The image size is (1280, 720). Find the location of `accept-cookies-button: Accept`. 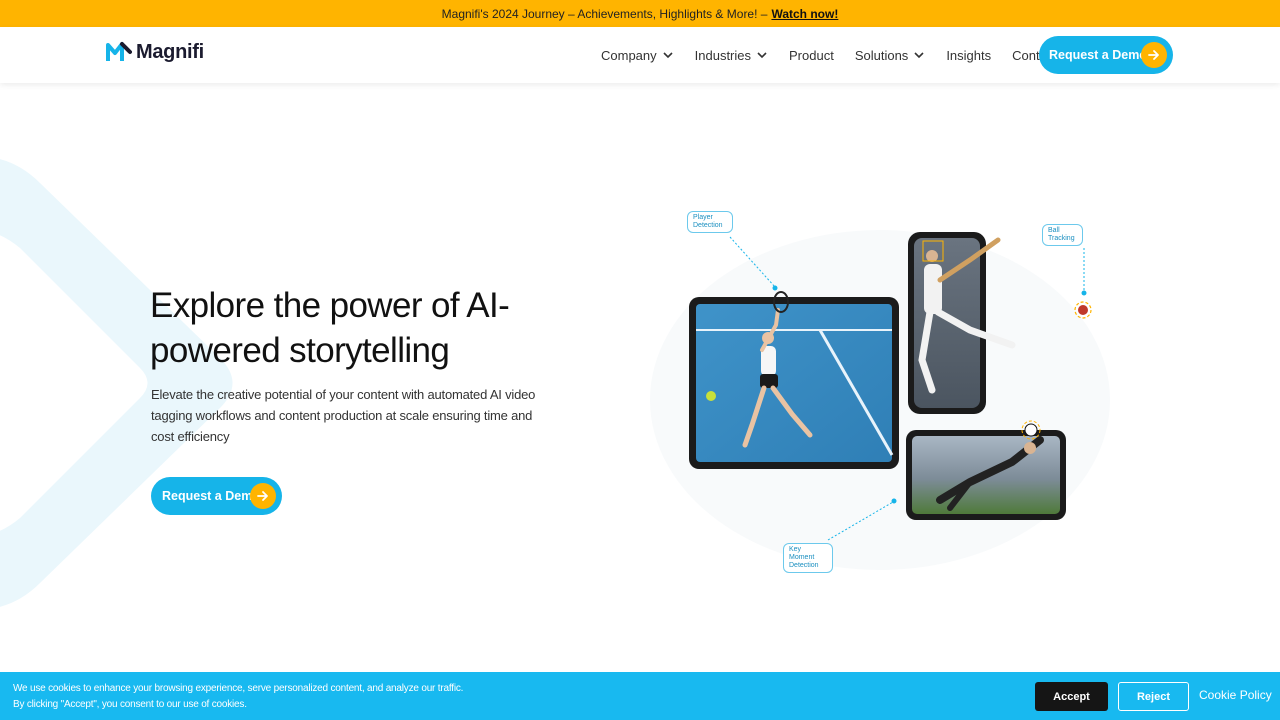

accept-cookies-button: Accept is located at coordinates (1071, 696).